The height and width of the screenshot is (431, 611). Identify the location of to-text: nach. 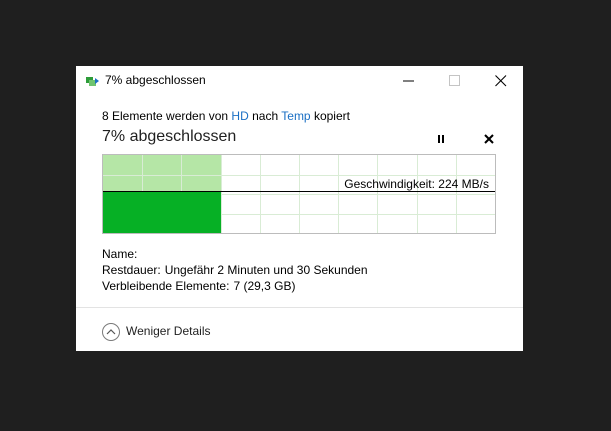
(265, 116).